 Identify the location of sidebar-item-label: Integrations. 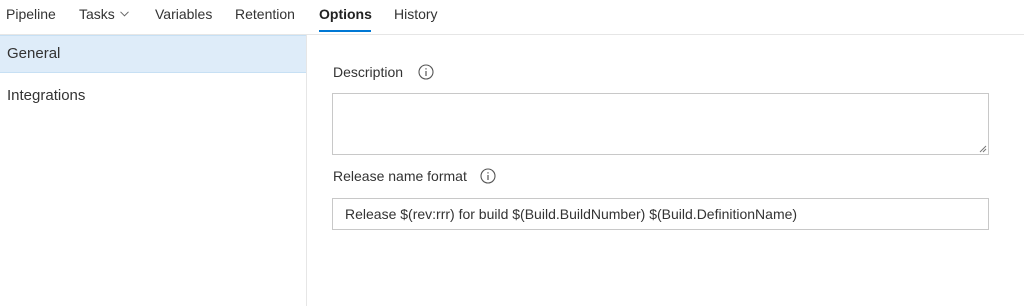
(46, 95).